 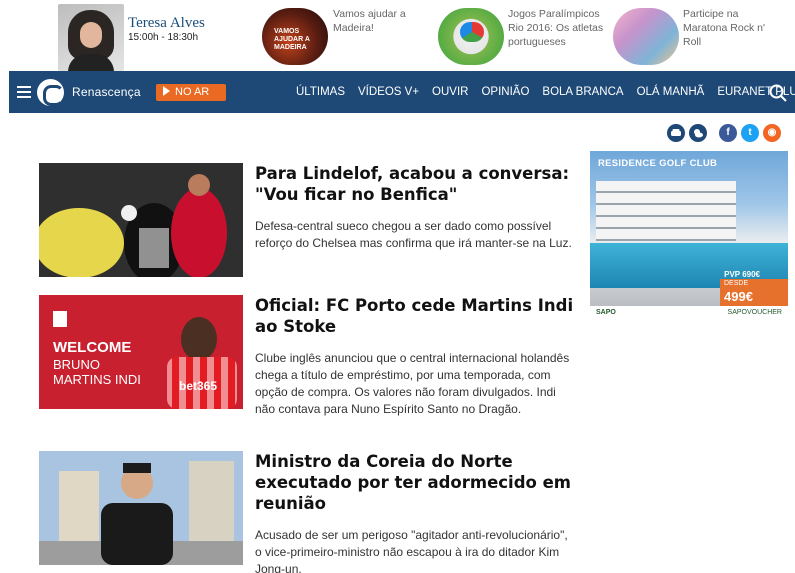 What do you see at coordinates (698, 133) in the screenshot?
I see `weather-icon` at bounding box center [698, 133].